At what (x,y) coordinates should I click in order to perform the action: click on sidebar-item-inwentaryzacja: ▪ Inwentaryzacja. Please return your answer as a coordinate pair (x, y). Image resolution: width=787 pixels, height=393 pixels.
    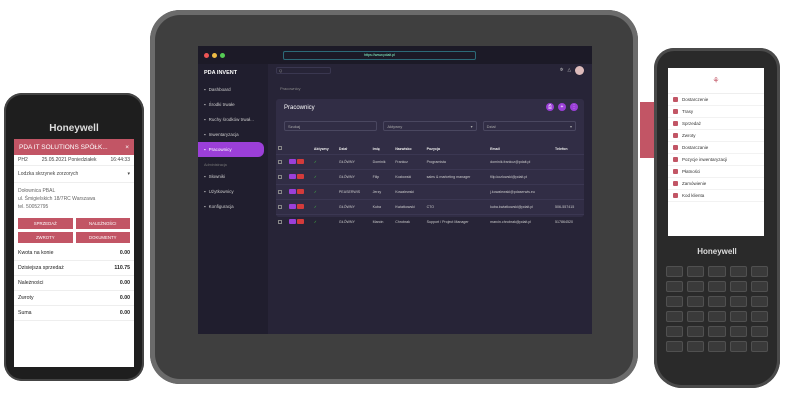
    Looking at the image, I should click on (233, 134).